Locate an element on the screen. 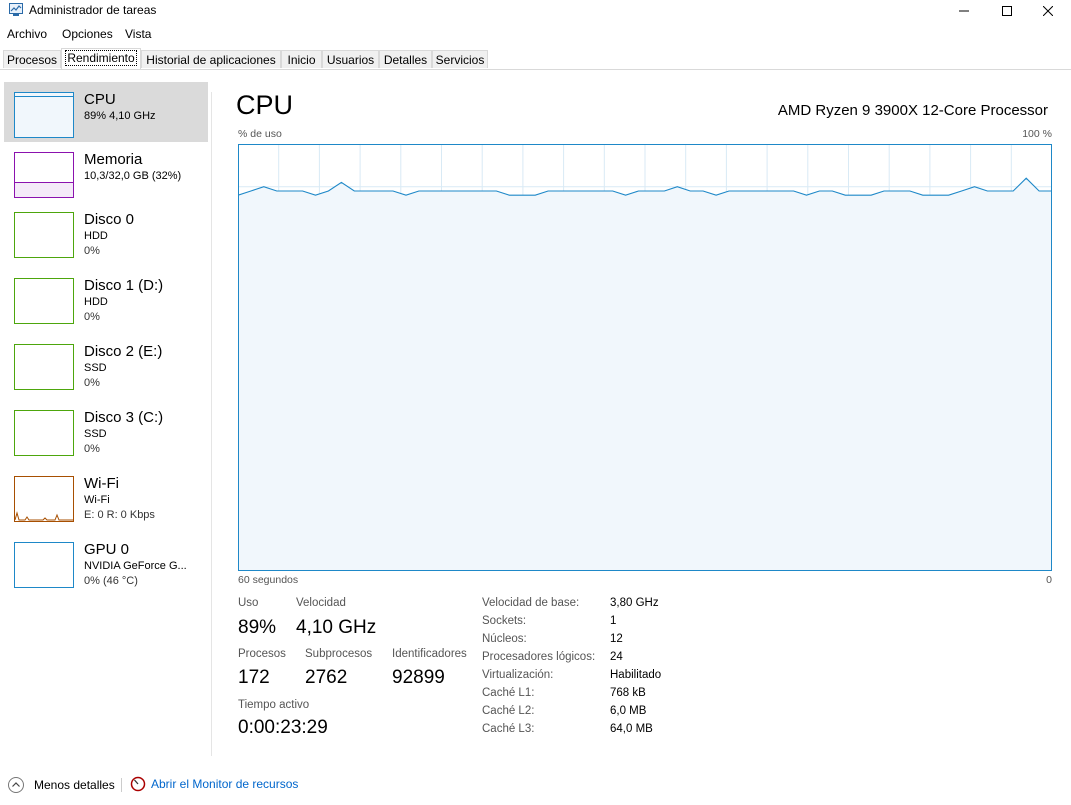  tab-label: Servicios is located at coordinates (460, 60).